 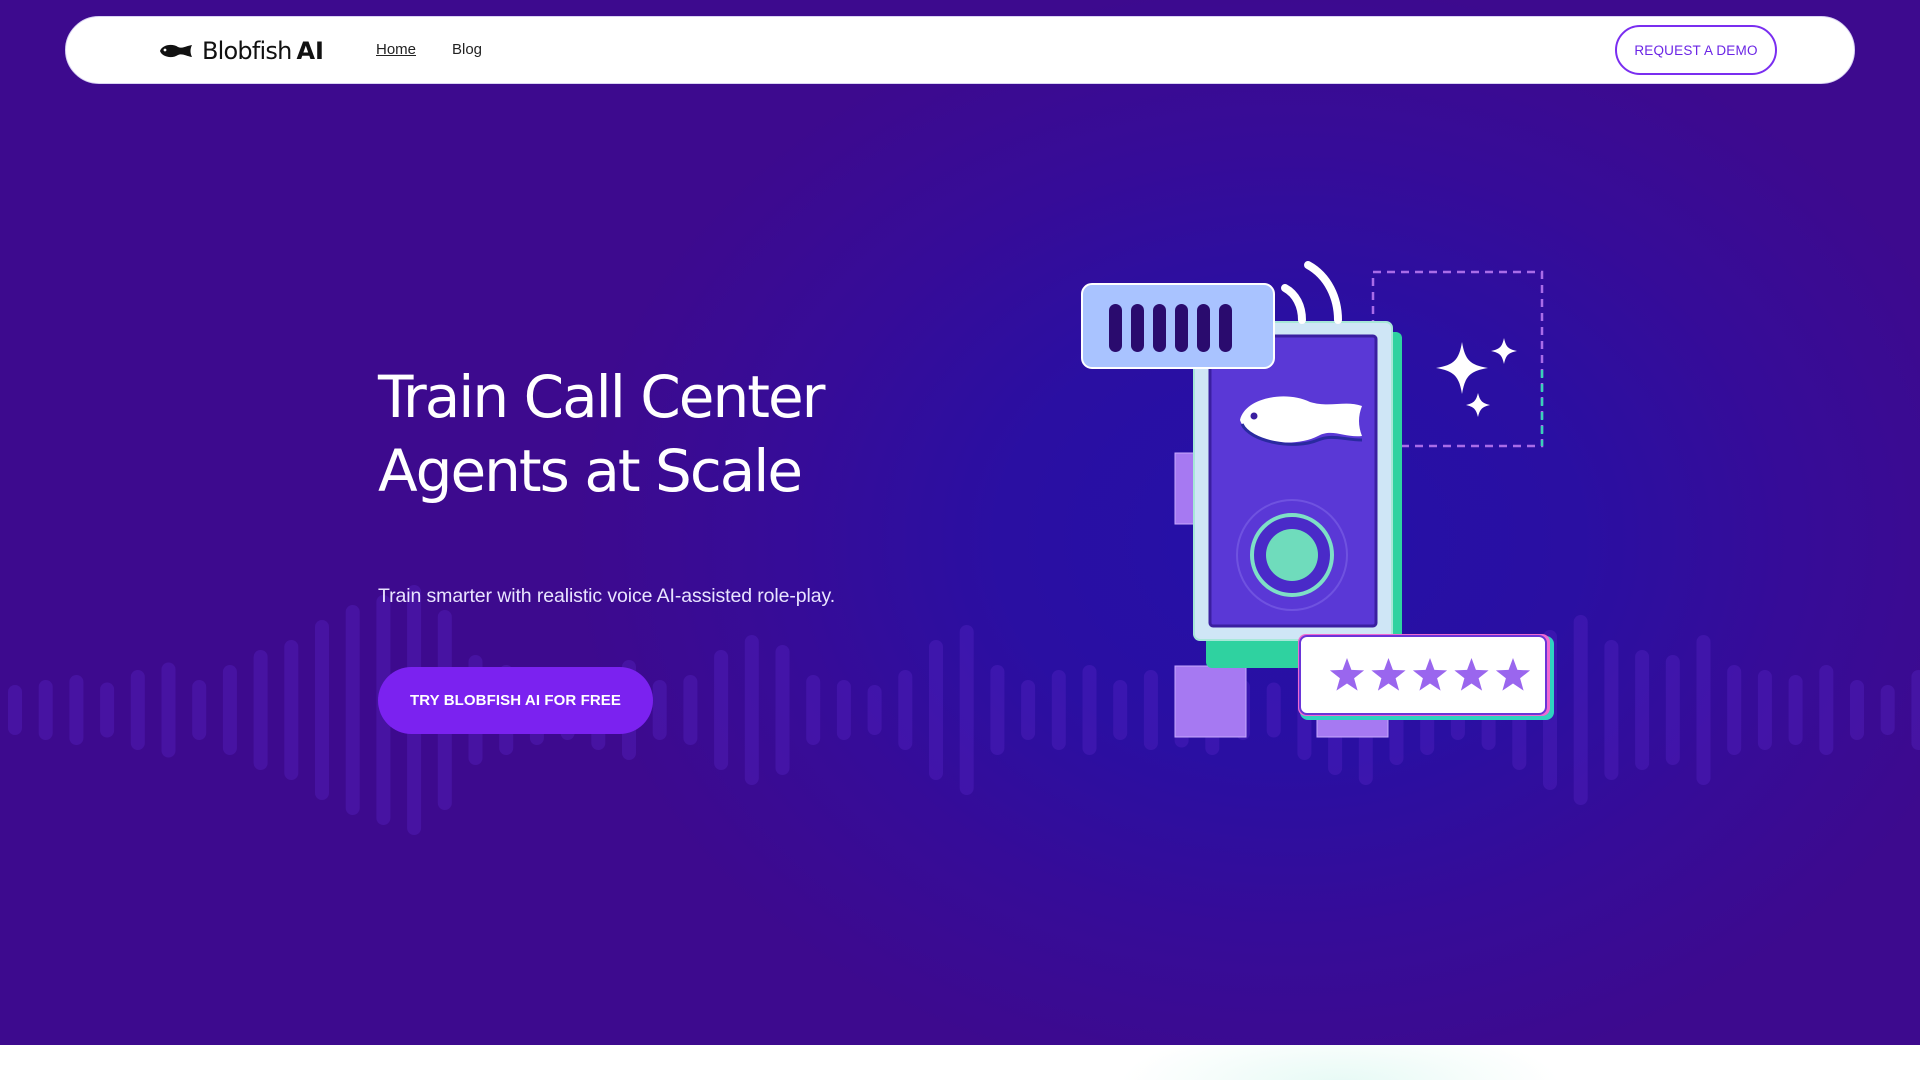 What do you see at coordinates (602, 397) in the screenshot?
I see `hero-title-line-1: Train Call Center` at bounding box center [602, 397].